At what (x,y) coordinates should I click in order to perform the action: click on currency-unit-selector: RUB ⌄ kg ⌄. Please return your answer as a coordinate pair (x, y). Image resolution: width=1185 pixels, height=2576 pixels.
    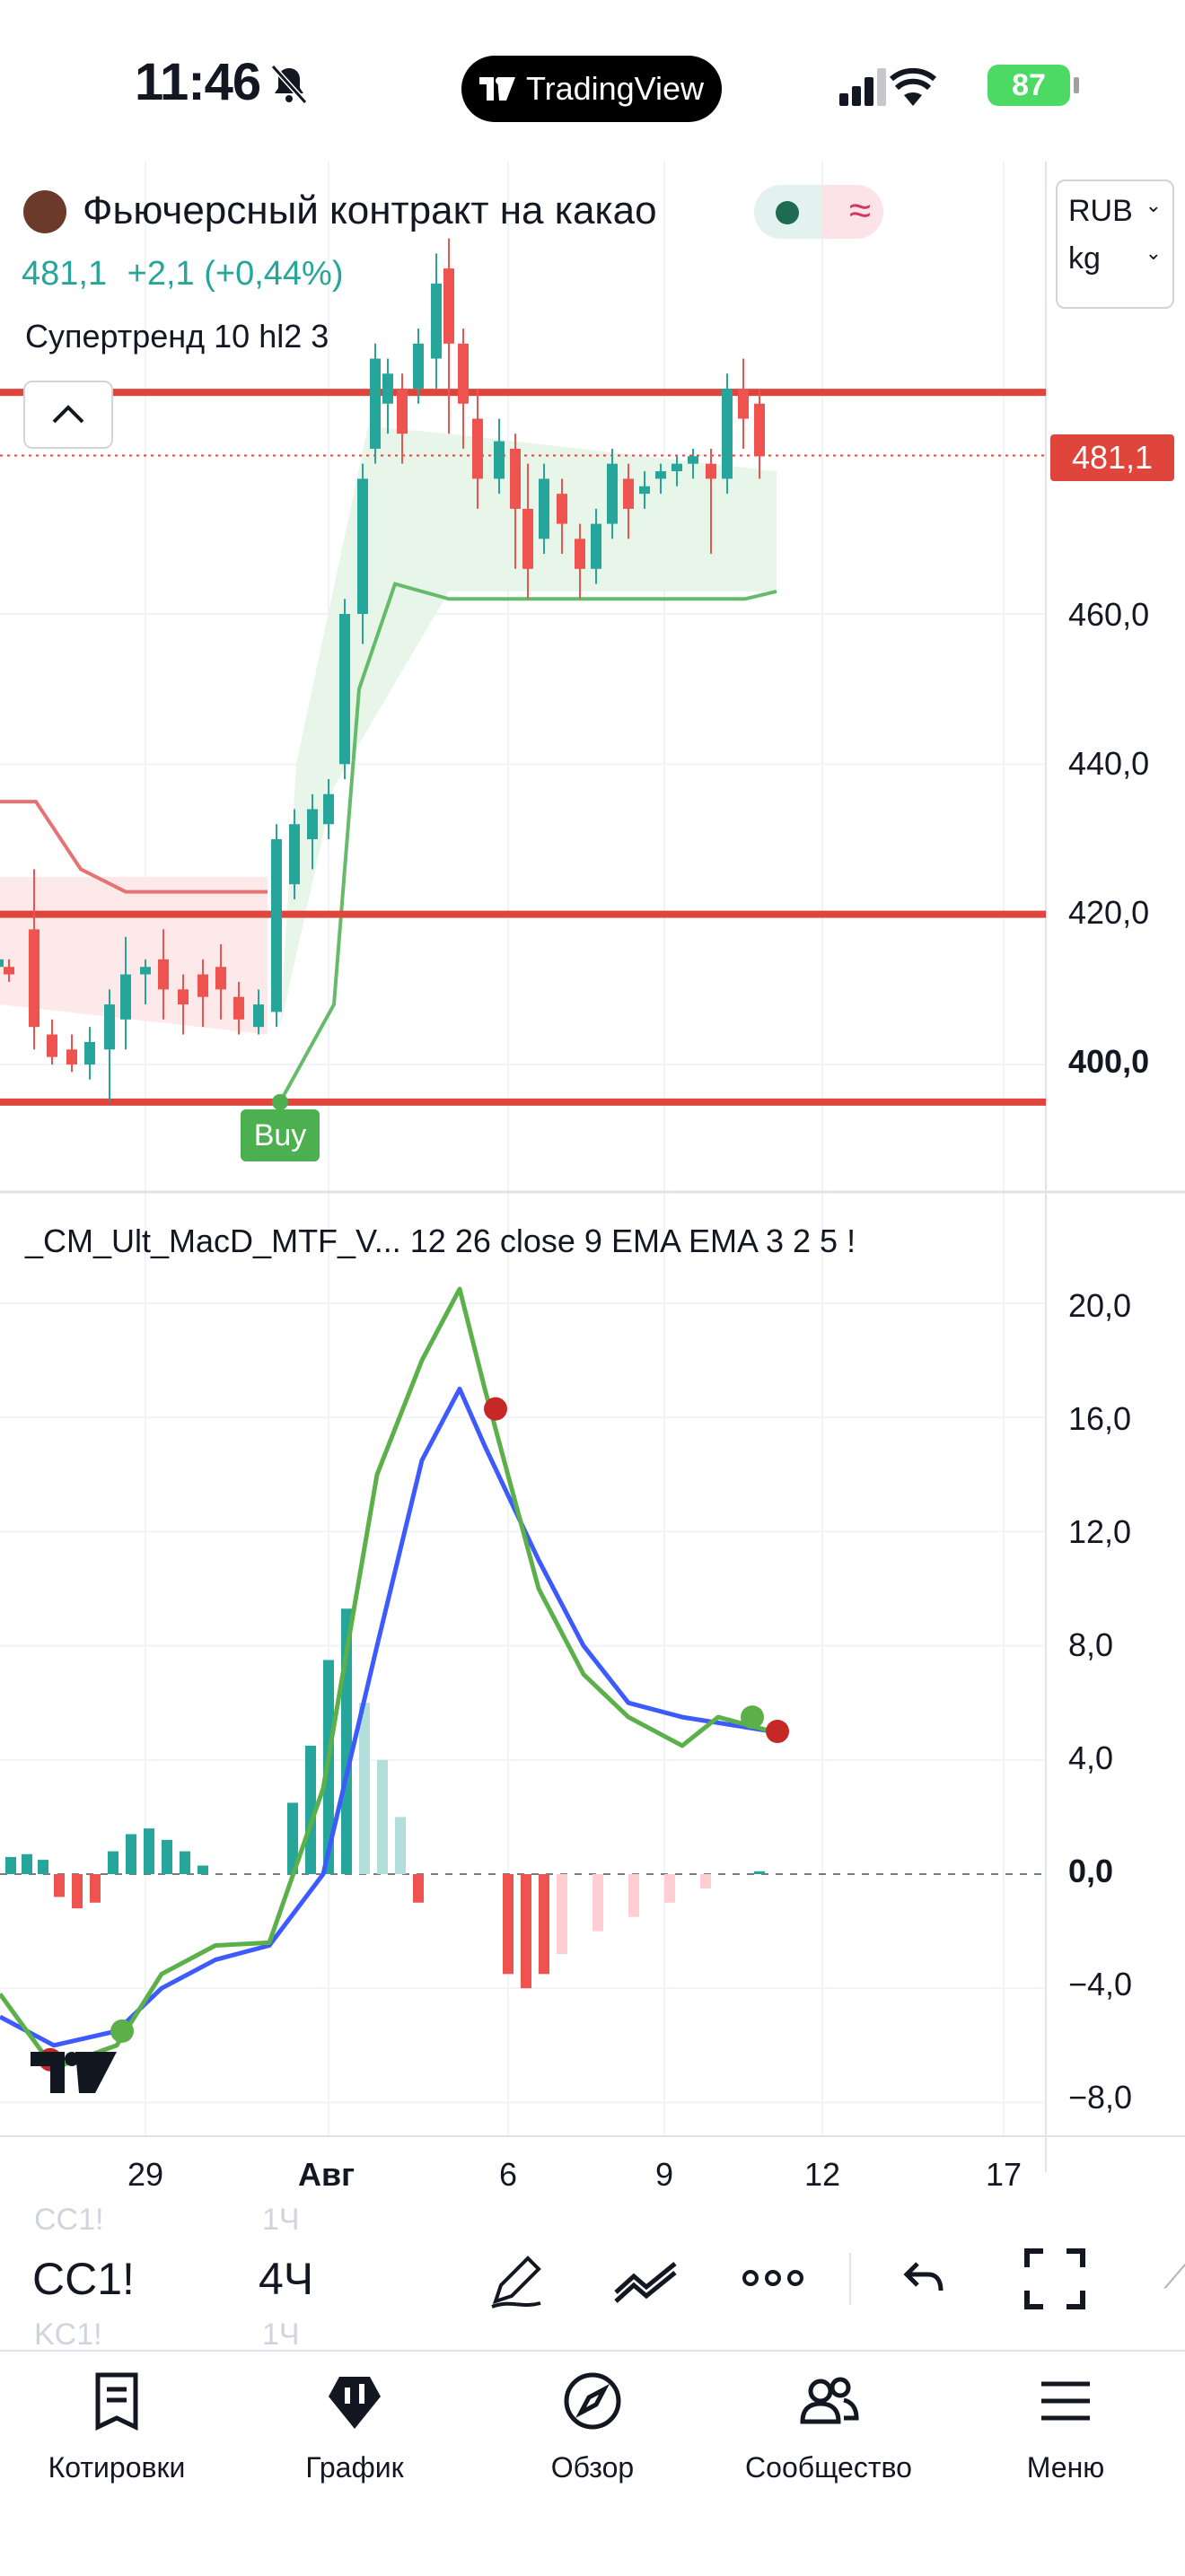
    Looking at the image, I should click on (1115, 244).